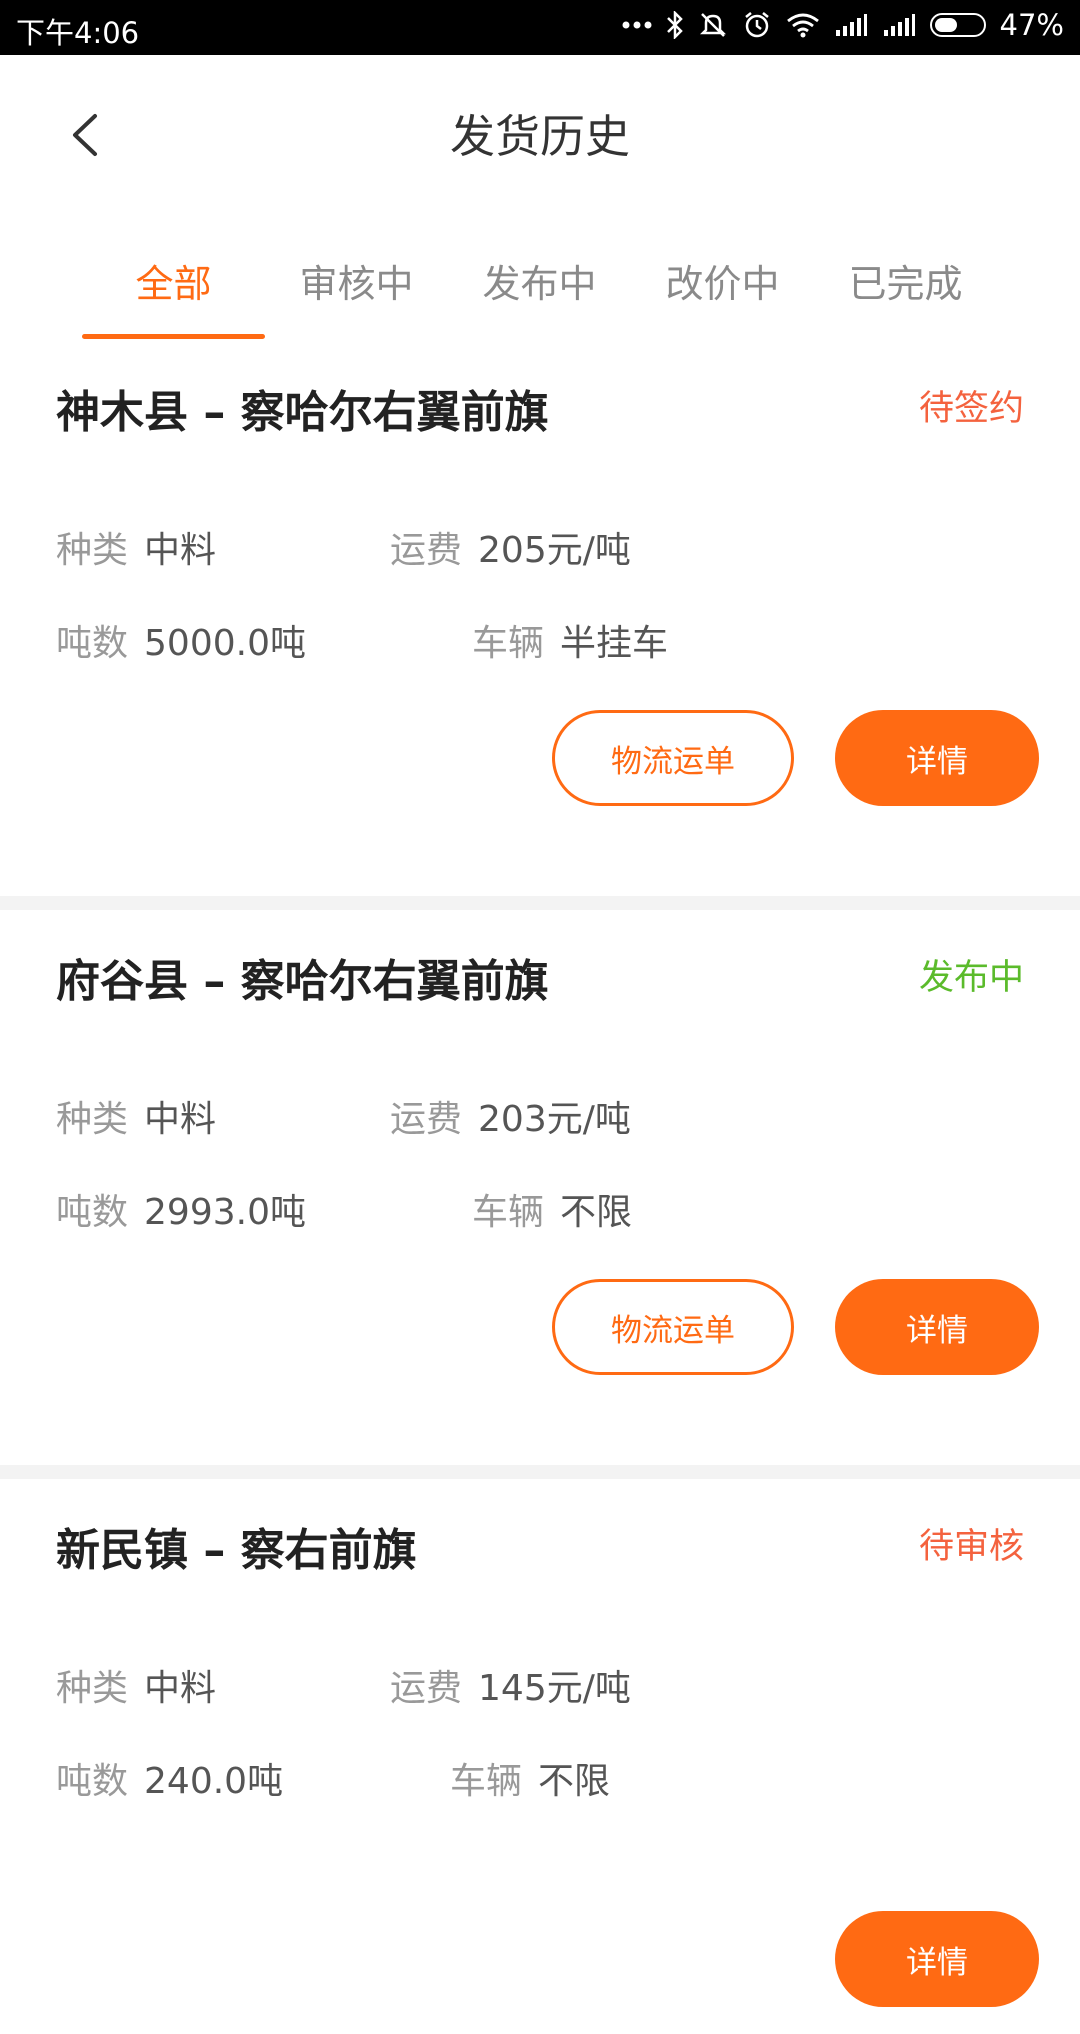 This screenshot has width=1080, height=2034. What do you see at coordinates (302, 412) in the screenshot?
I see `order-route: 神木县 – 察哈尔右翼前旗` at bounding box center [302, 412].